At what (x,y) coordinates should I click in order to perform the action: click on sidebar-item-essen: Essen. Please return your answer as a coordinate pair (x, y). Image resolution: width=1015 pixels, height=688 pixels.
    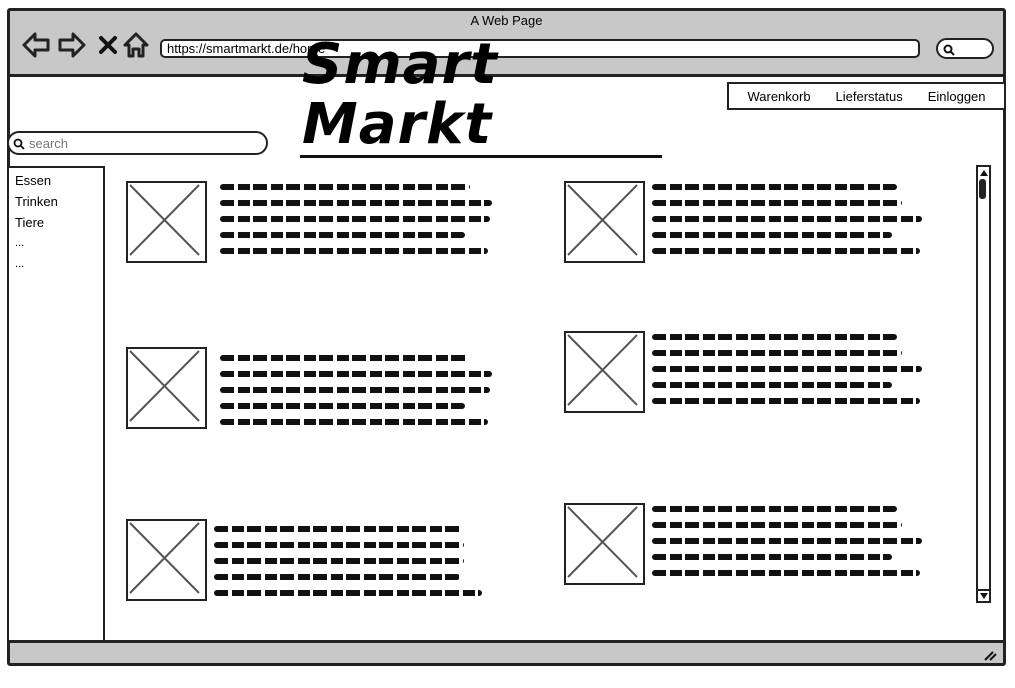
    Looking at the image, I should click on (56, 180).